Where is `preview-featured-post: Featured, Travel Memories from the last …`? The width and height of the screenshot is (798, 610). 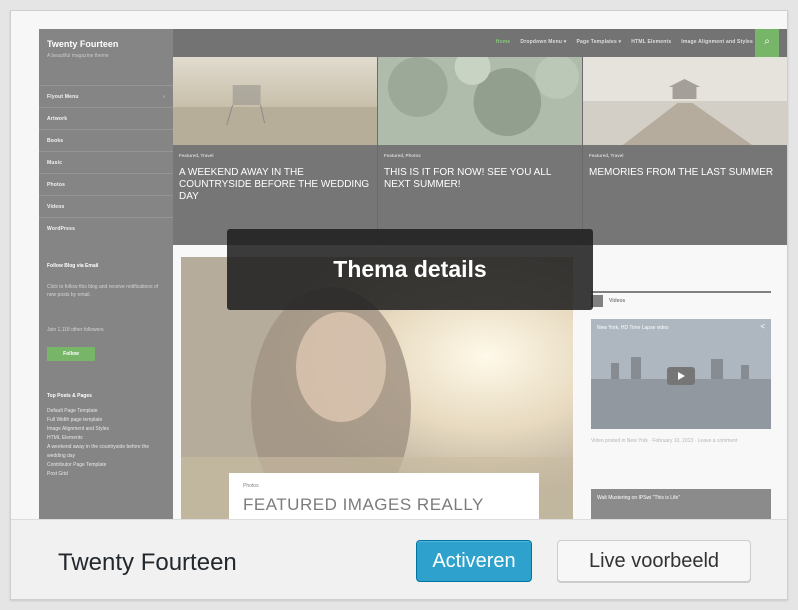
preview-featured-post: Featured, Travel Memories from the last … is located at coordinates (685, 151).